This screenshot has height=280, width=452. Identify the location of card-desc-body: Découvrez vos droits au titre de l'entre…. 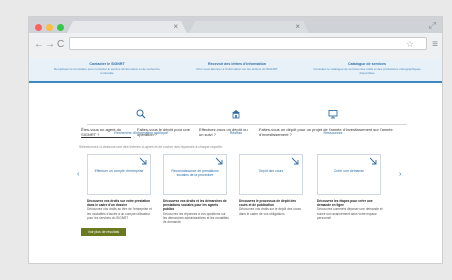
(119, 213).